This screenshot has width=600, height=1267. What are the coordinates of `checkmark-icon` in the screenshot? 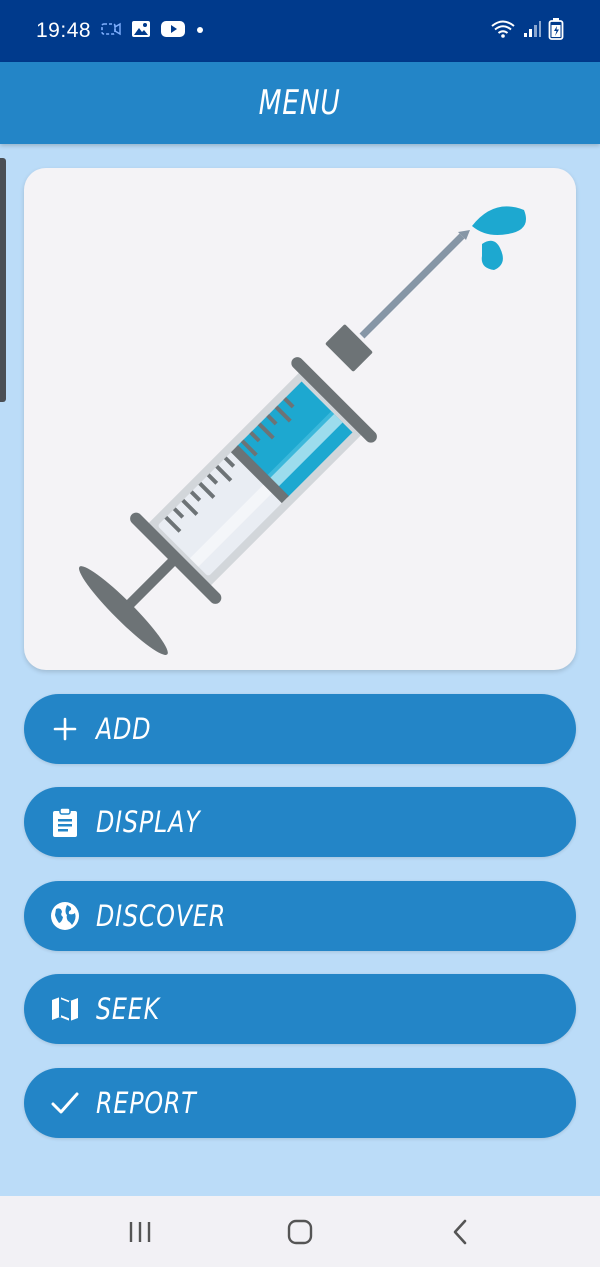 It's located at (65, 1103).